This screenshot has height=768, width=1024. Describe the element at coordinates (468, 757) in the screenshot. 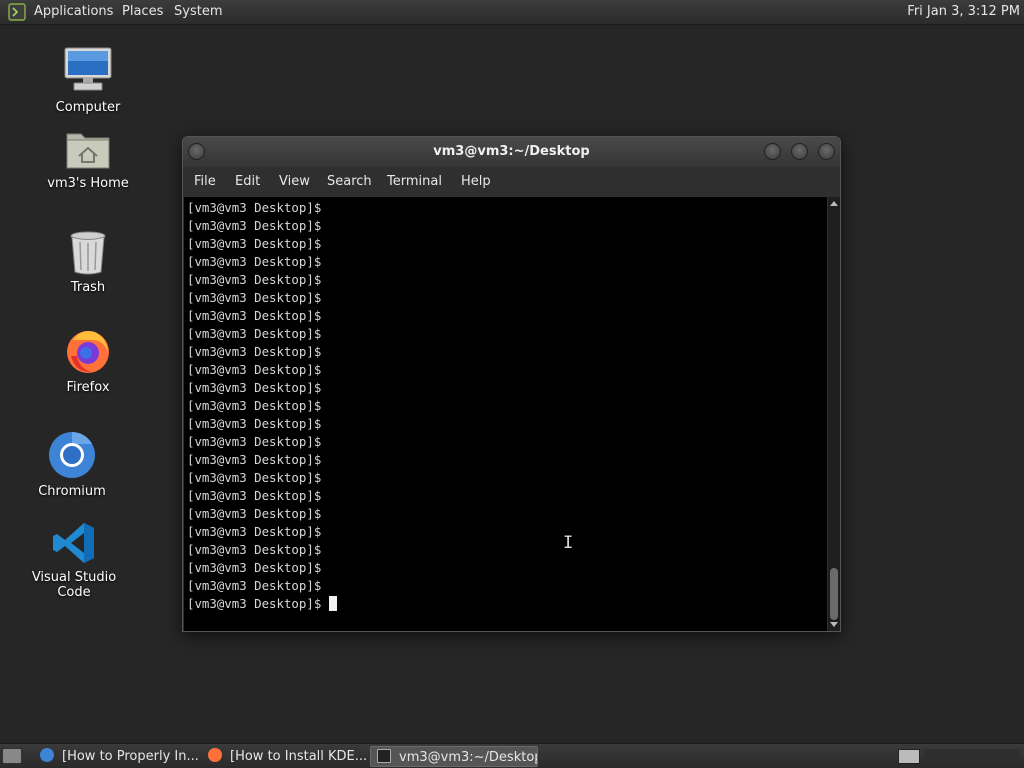

I see `taskbar-item-label: vm3@vm3:~/Desktop` at that location.